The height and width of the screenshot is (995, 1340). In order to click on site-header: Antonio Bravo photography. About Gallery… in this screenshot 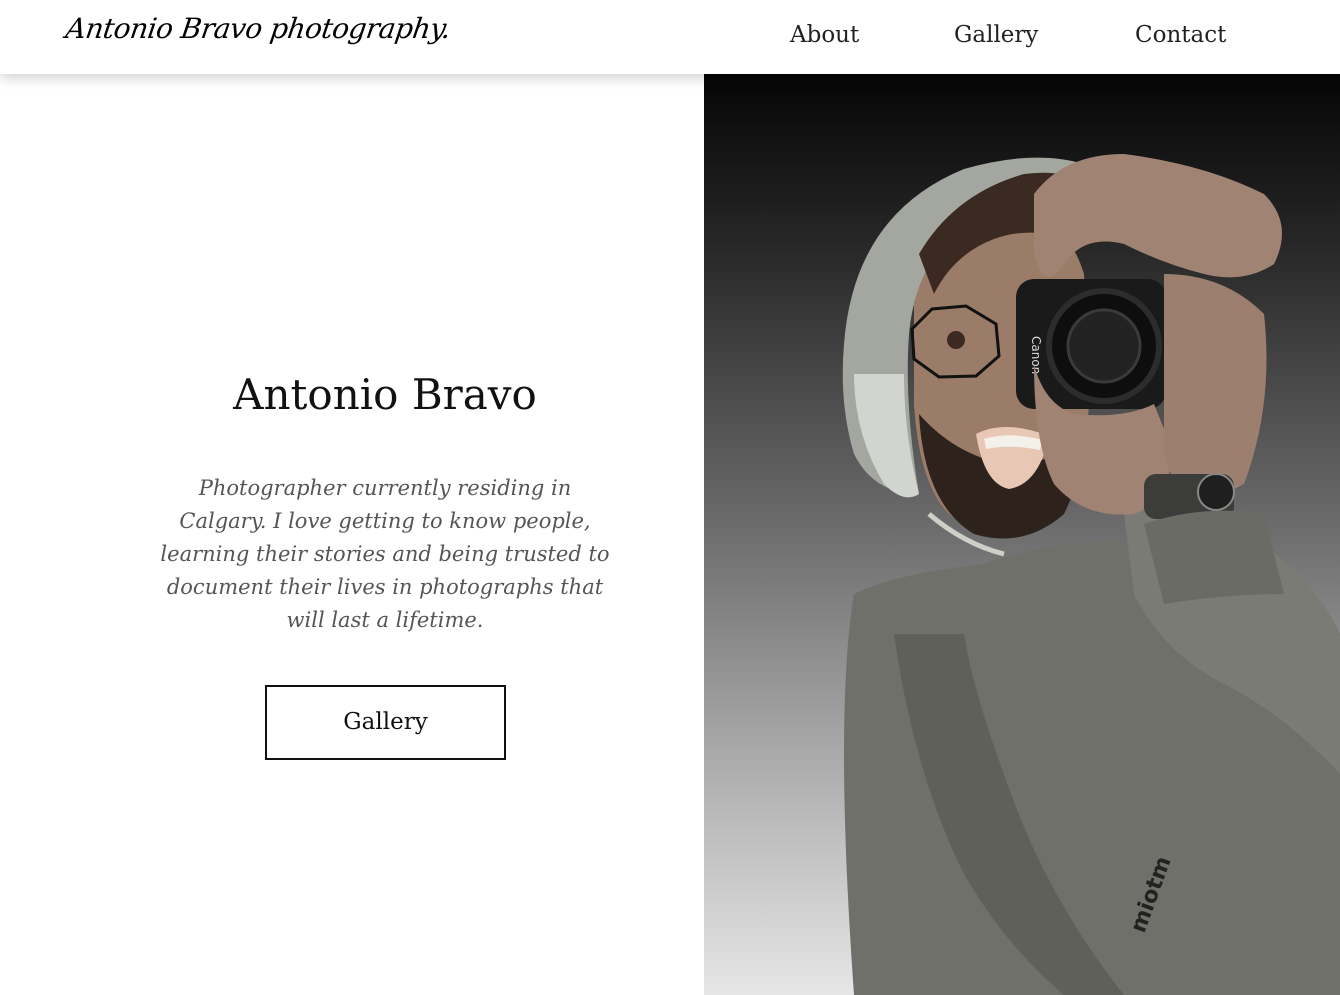, I will do `click(670, 37)`.